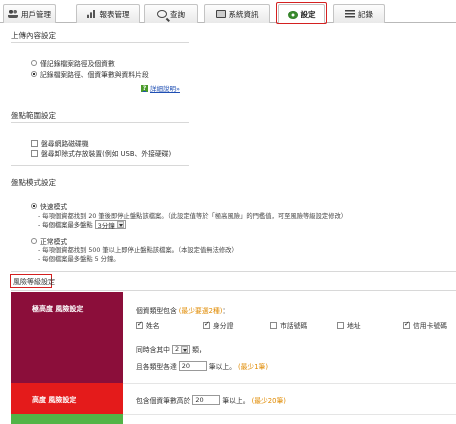 The height and width of the screenshot is (424, 456). What do you see at coordinates (91, 14) in the screenshot?
I see `bar-chart-icon` at bounding box center [91, 14].